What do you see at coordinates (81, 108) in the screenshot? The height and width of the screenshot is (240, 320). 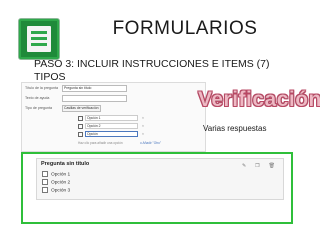 I see `question-type-select: Casillas de verificación` at bounding box center [81, 108].